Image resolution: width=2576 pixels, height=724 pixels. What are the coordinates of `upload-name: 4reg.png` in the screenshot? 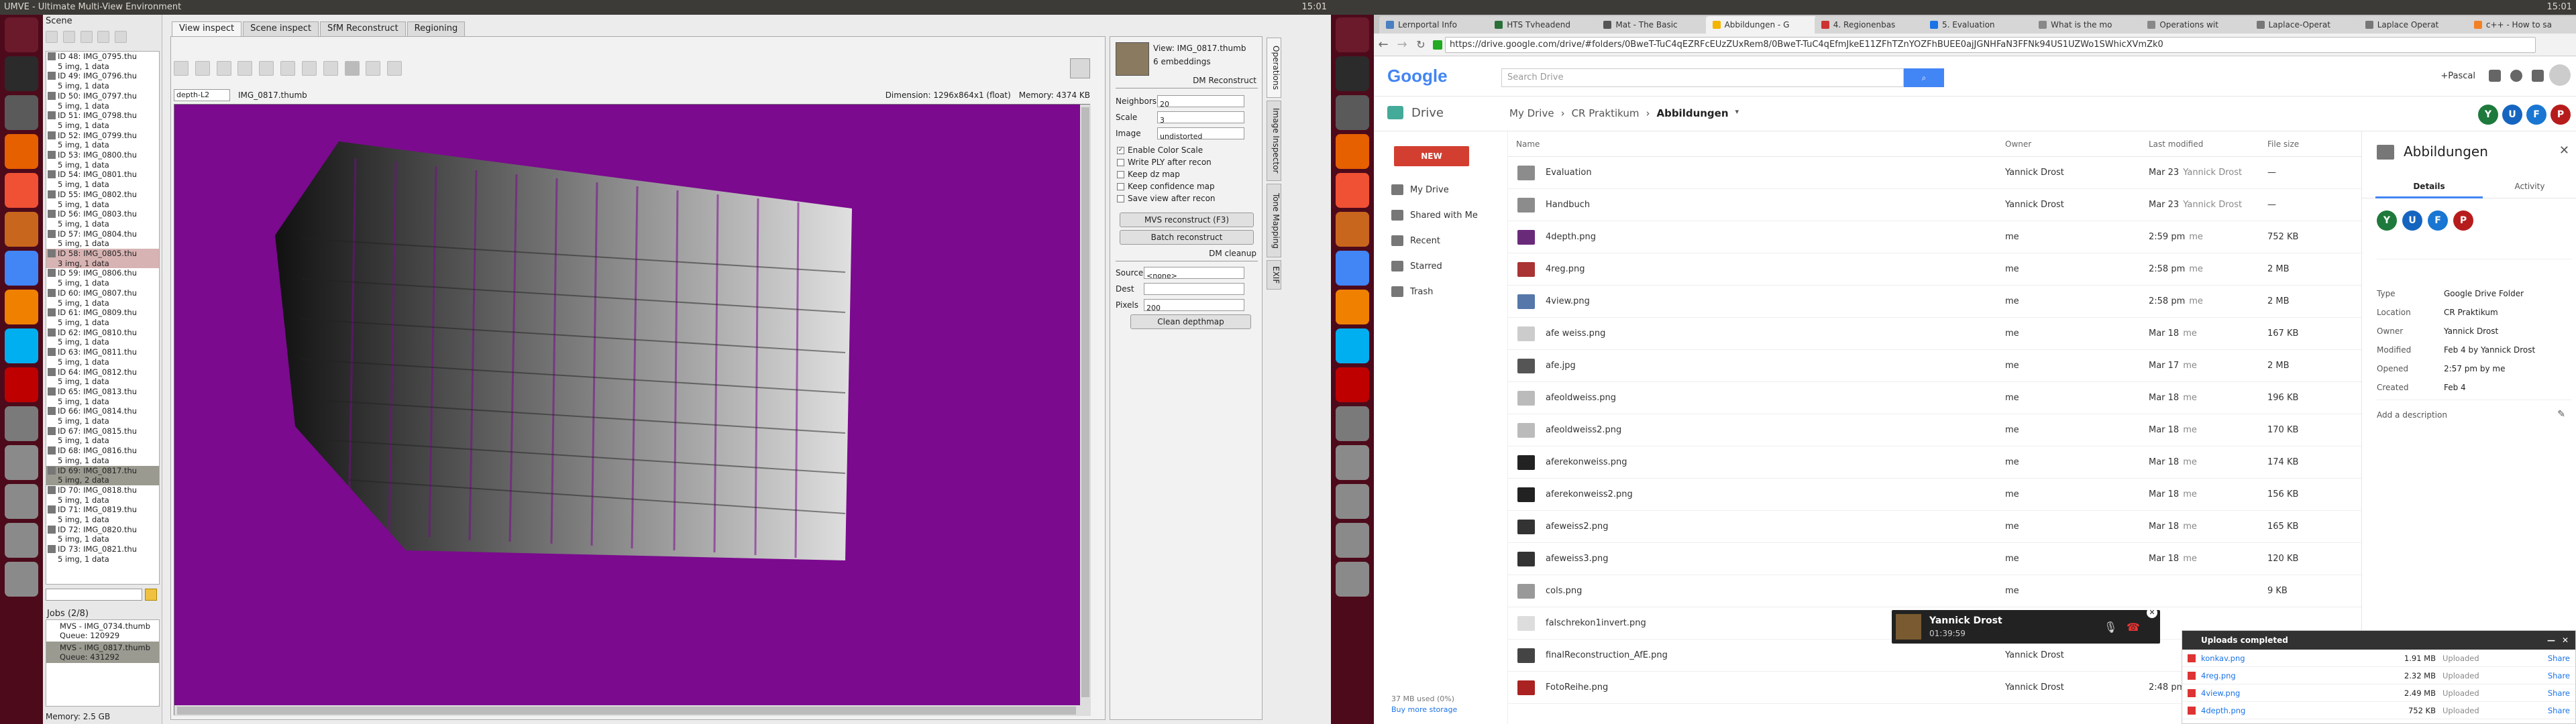 It's located at (2295, 675).